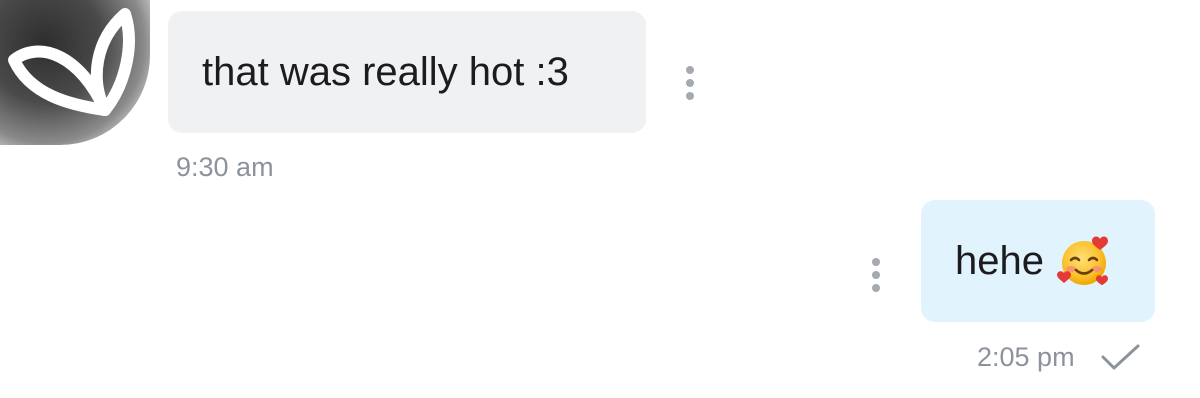 The height and width of the screenshot is (398, 1200). What do you see at coordinates (385, 71) in the screenshot?
I see `incoming-message-text: that was really hot :3` at bounding box center [385, 71].